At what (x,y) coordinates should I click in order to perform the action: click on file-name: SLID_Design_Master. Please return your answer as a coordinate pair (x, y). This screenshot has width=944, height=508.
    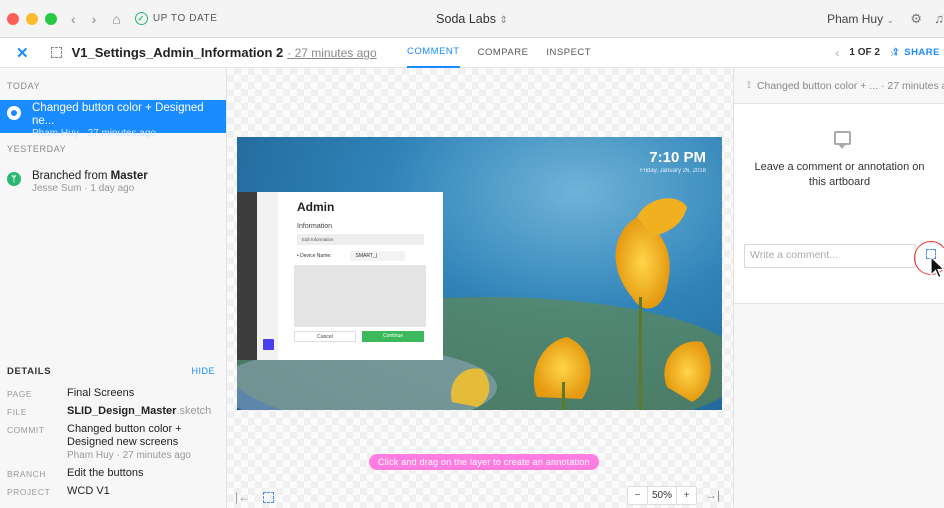
    Looking at the image, I should click on (122, 411).